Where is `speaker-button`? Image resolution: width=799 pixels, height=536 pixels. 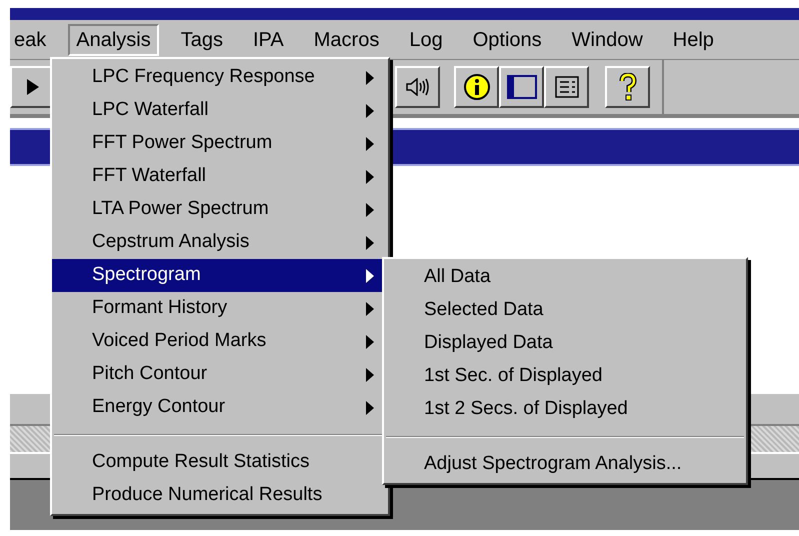 speaker-button is located at coordinates (417, 87).